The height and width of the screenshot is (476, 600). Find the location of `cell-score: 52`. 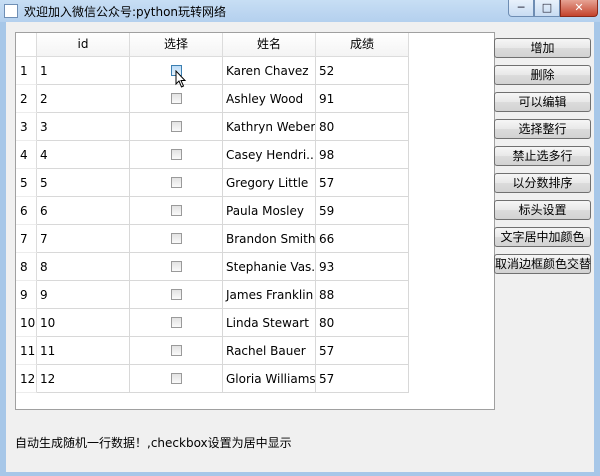

cell-score: 52 is located at coordinates (362, 71).